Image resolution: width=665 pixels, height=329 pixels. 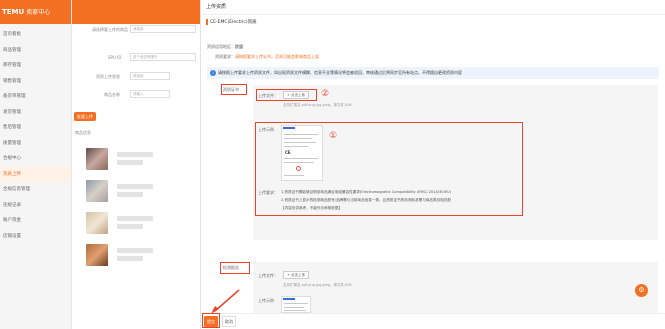 What do you see at coordinates (136, 12) in the screenshot?
I see `top-bar` at bounding box center [136, 12].